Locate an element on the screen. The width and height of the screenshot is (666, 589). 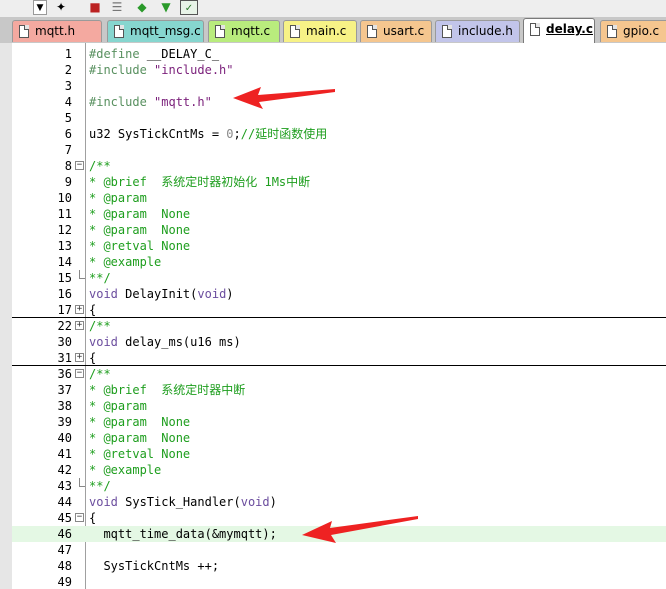
code-line: 14 * @example is located at coordinates (339, 262).